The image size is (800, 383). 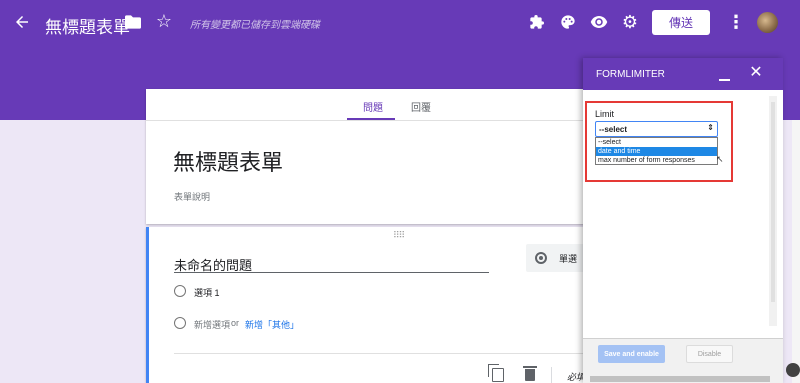 What do you see at coordinates (796, 251) in the screenshot?
I see `page-scrollbar` at bounding box center [796, 251].